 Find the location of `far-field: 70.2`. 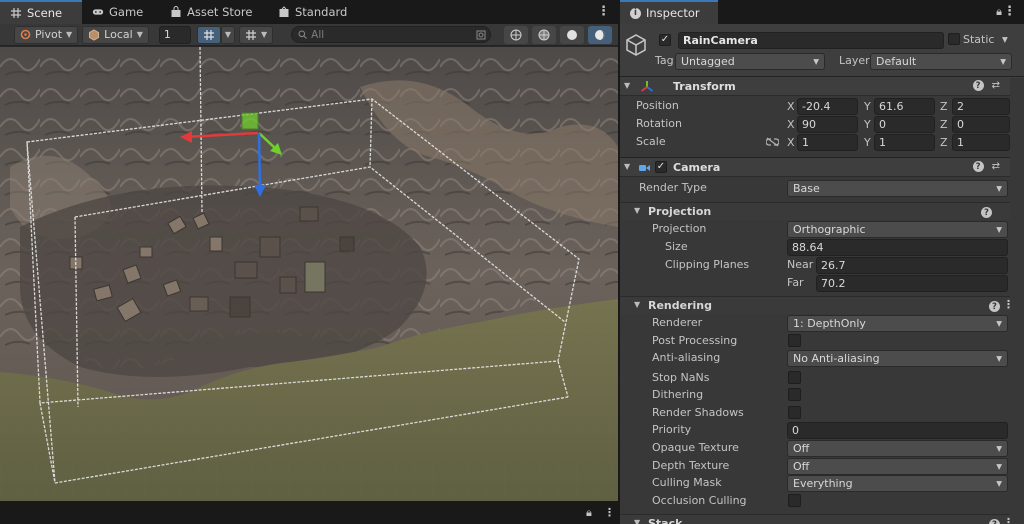

far-field: 70.2 is located at coordinates (912, 283).